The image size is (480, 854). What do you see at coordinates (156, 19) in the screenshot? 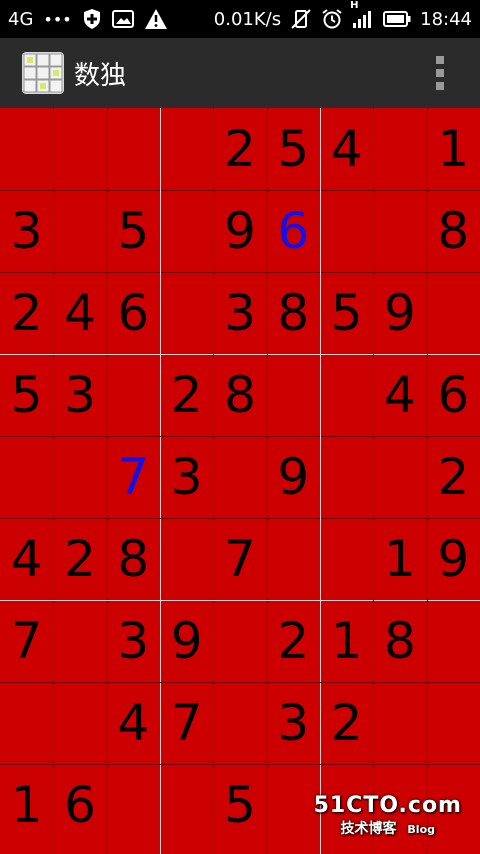
I see `warning-icon` at bounding box center [156, 19].